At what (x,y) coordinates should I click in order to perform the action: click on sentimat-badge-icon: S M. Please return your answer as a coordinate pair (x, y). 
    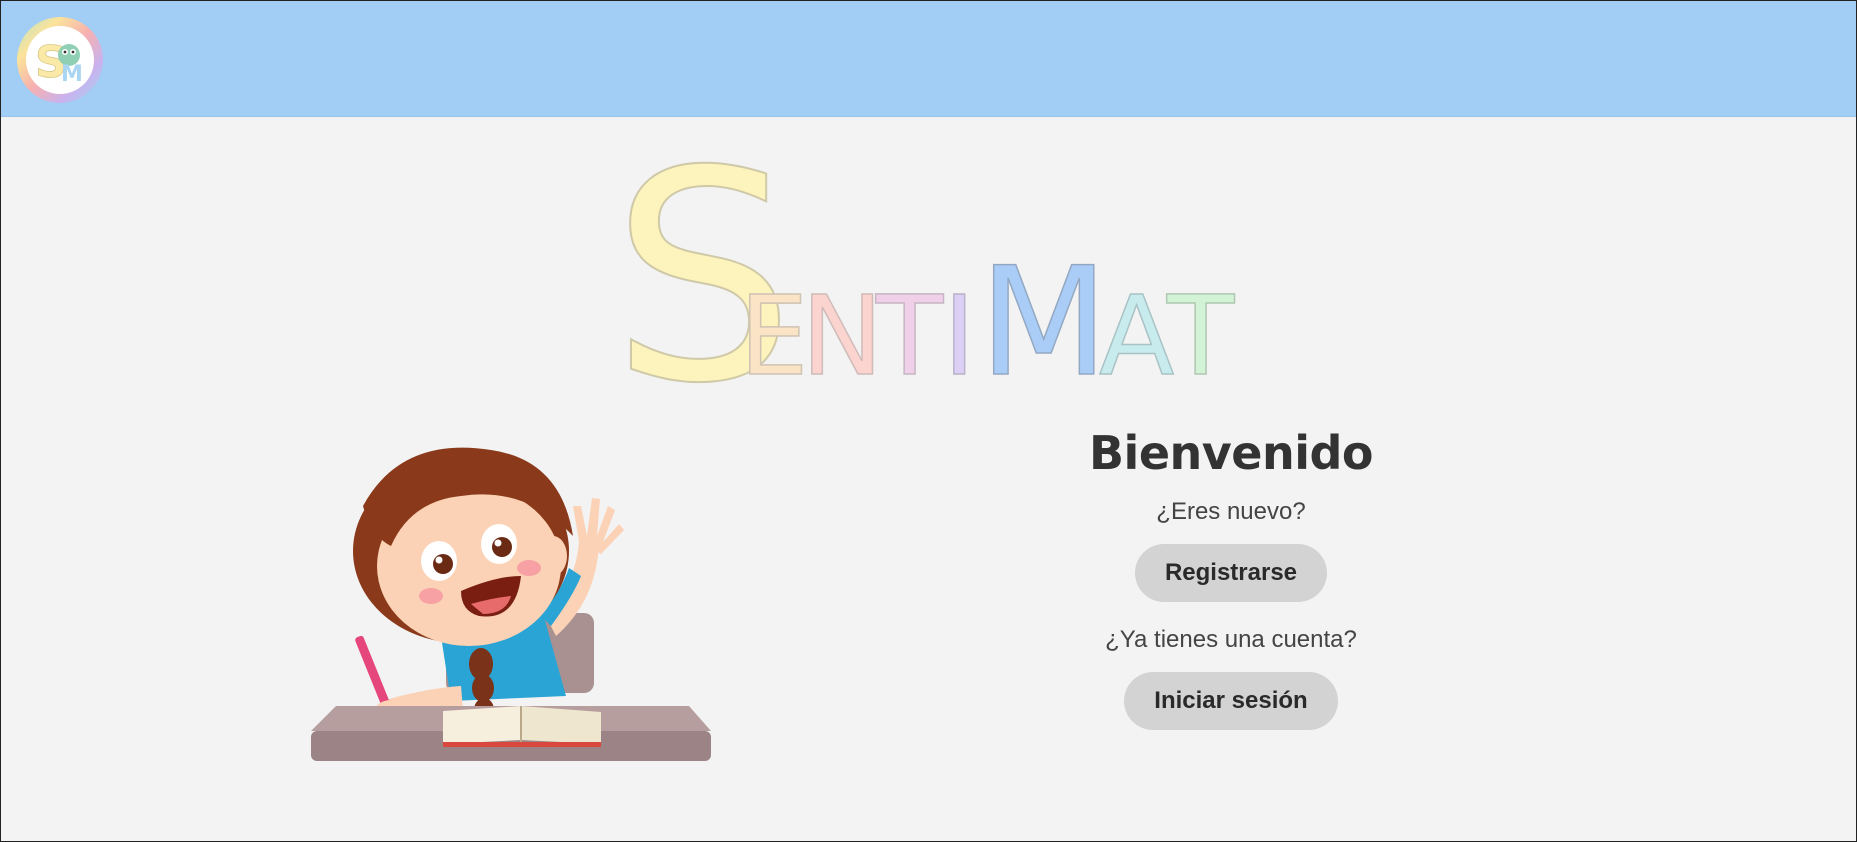
    Looking at the image, I should click on (60, 60).